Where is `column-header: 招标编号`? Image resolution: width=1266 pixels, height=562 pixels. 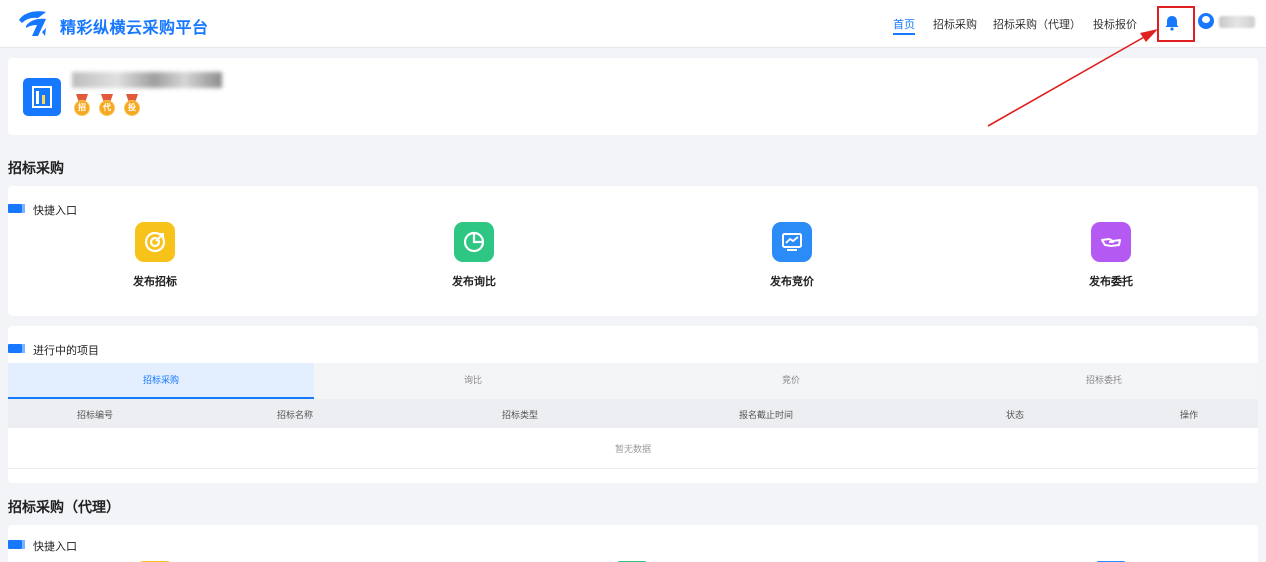
column-header: 招标编号 is located at coordinates (95, 416).